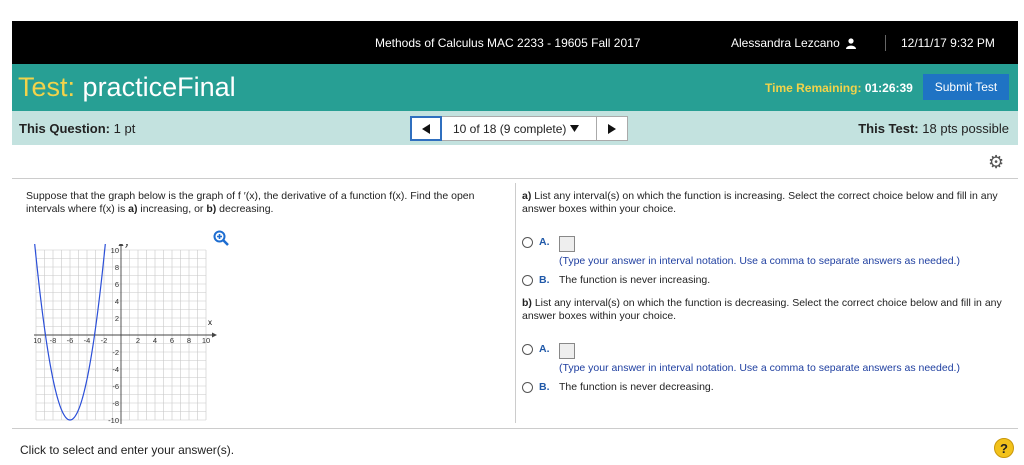 This screenshot has width=1024, height=465. What do you see at coordinates (53, 340) in the screenshot?
I see `x-tick-label: -8` at bounding box center [53, 340].